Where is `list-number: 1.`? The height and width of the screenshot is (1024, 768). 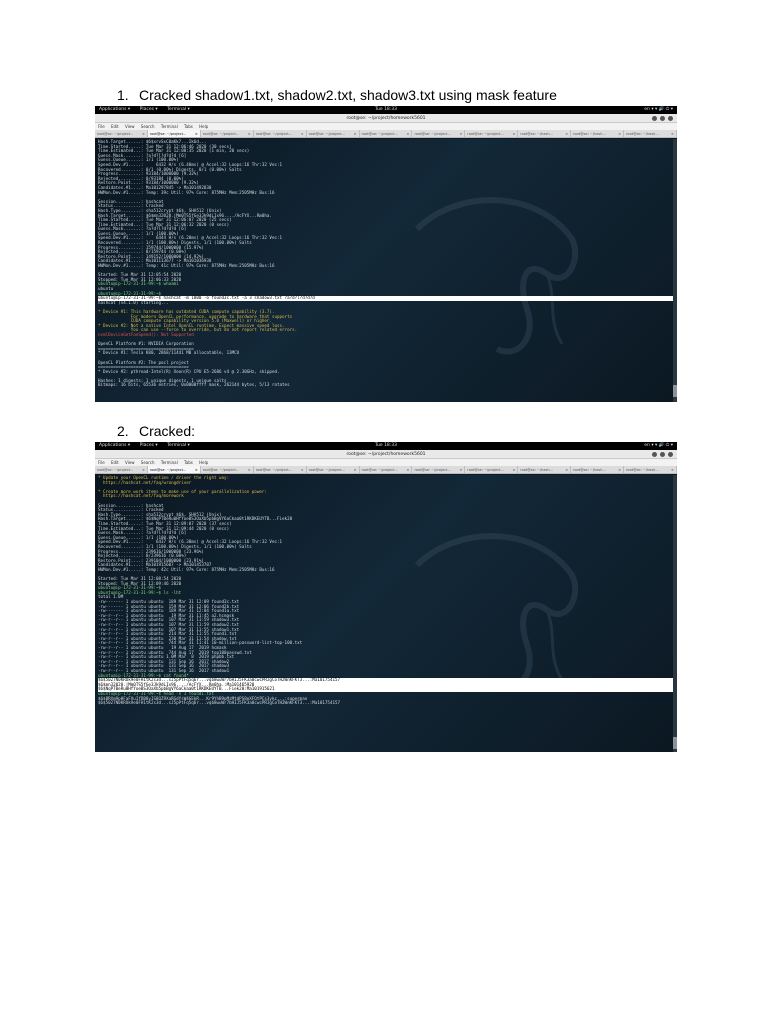
list-number: 1. is located at coordinates (123, 95).